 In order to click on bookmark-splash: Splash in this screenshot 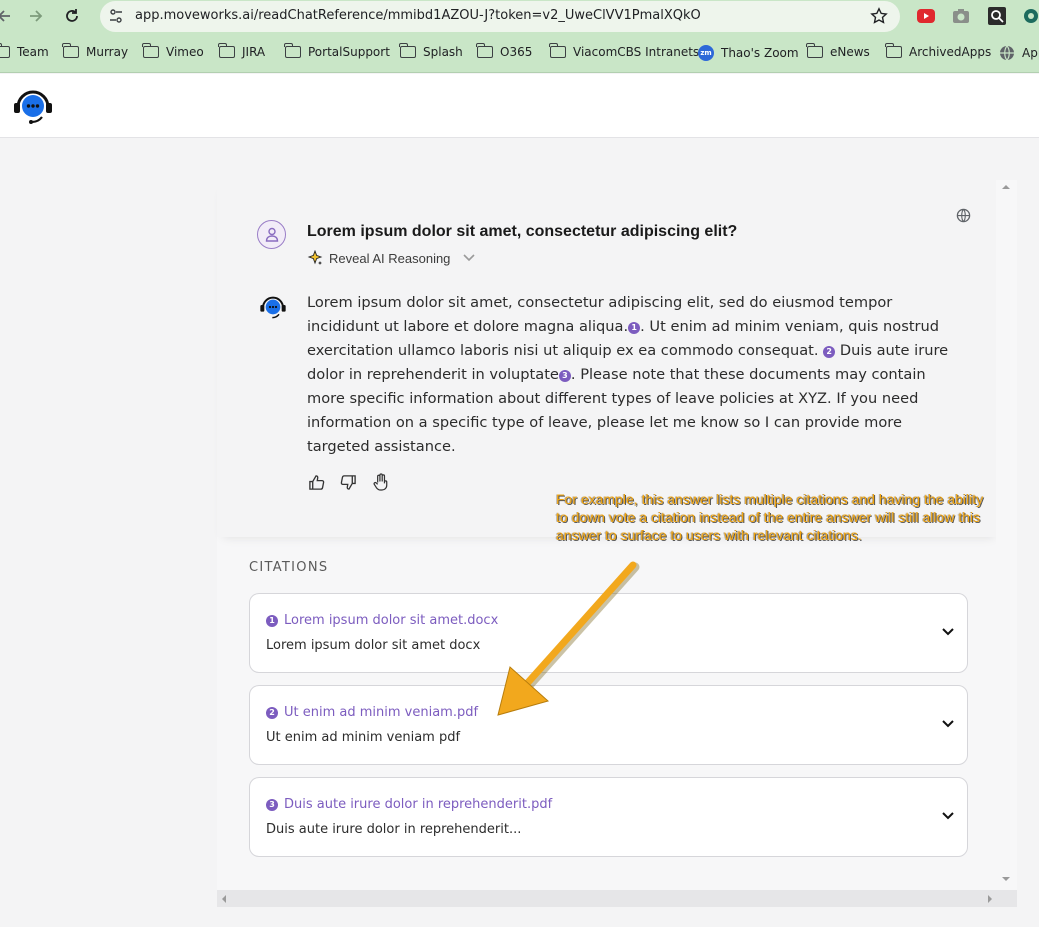, I will do `click(431, 51)`.